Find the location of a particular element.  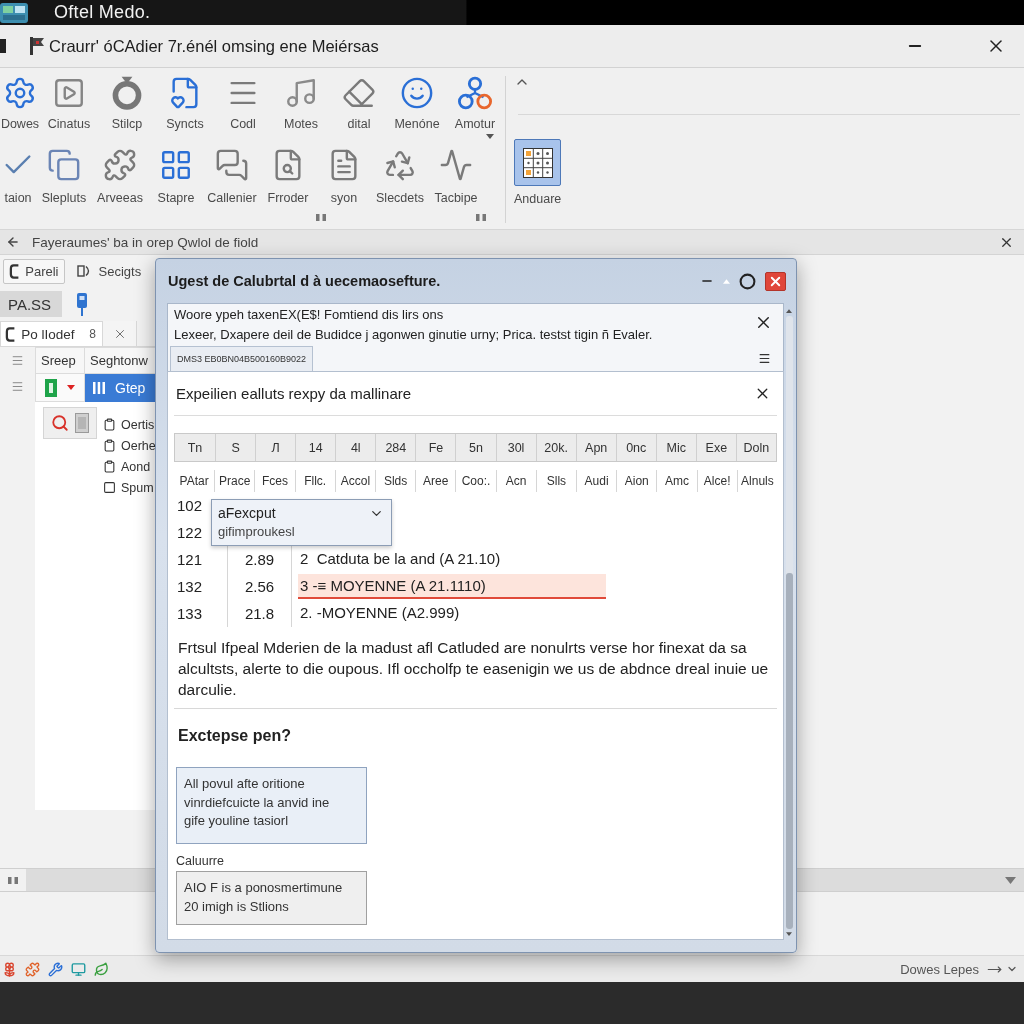

table-cell: 21.8 is located at coordinates (259, 613).